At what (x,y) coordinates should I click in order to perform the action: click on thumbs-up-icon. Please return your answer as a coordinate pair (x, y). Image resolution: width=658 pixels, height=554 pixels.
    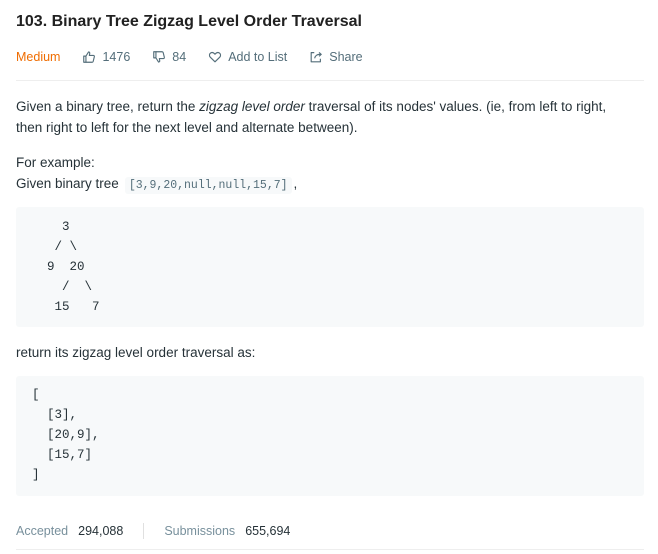
    Looking at the image, I should click on (89, 57).